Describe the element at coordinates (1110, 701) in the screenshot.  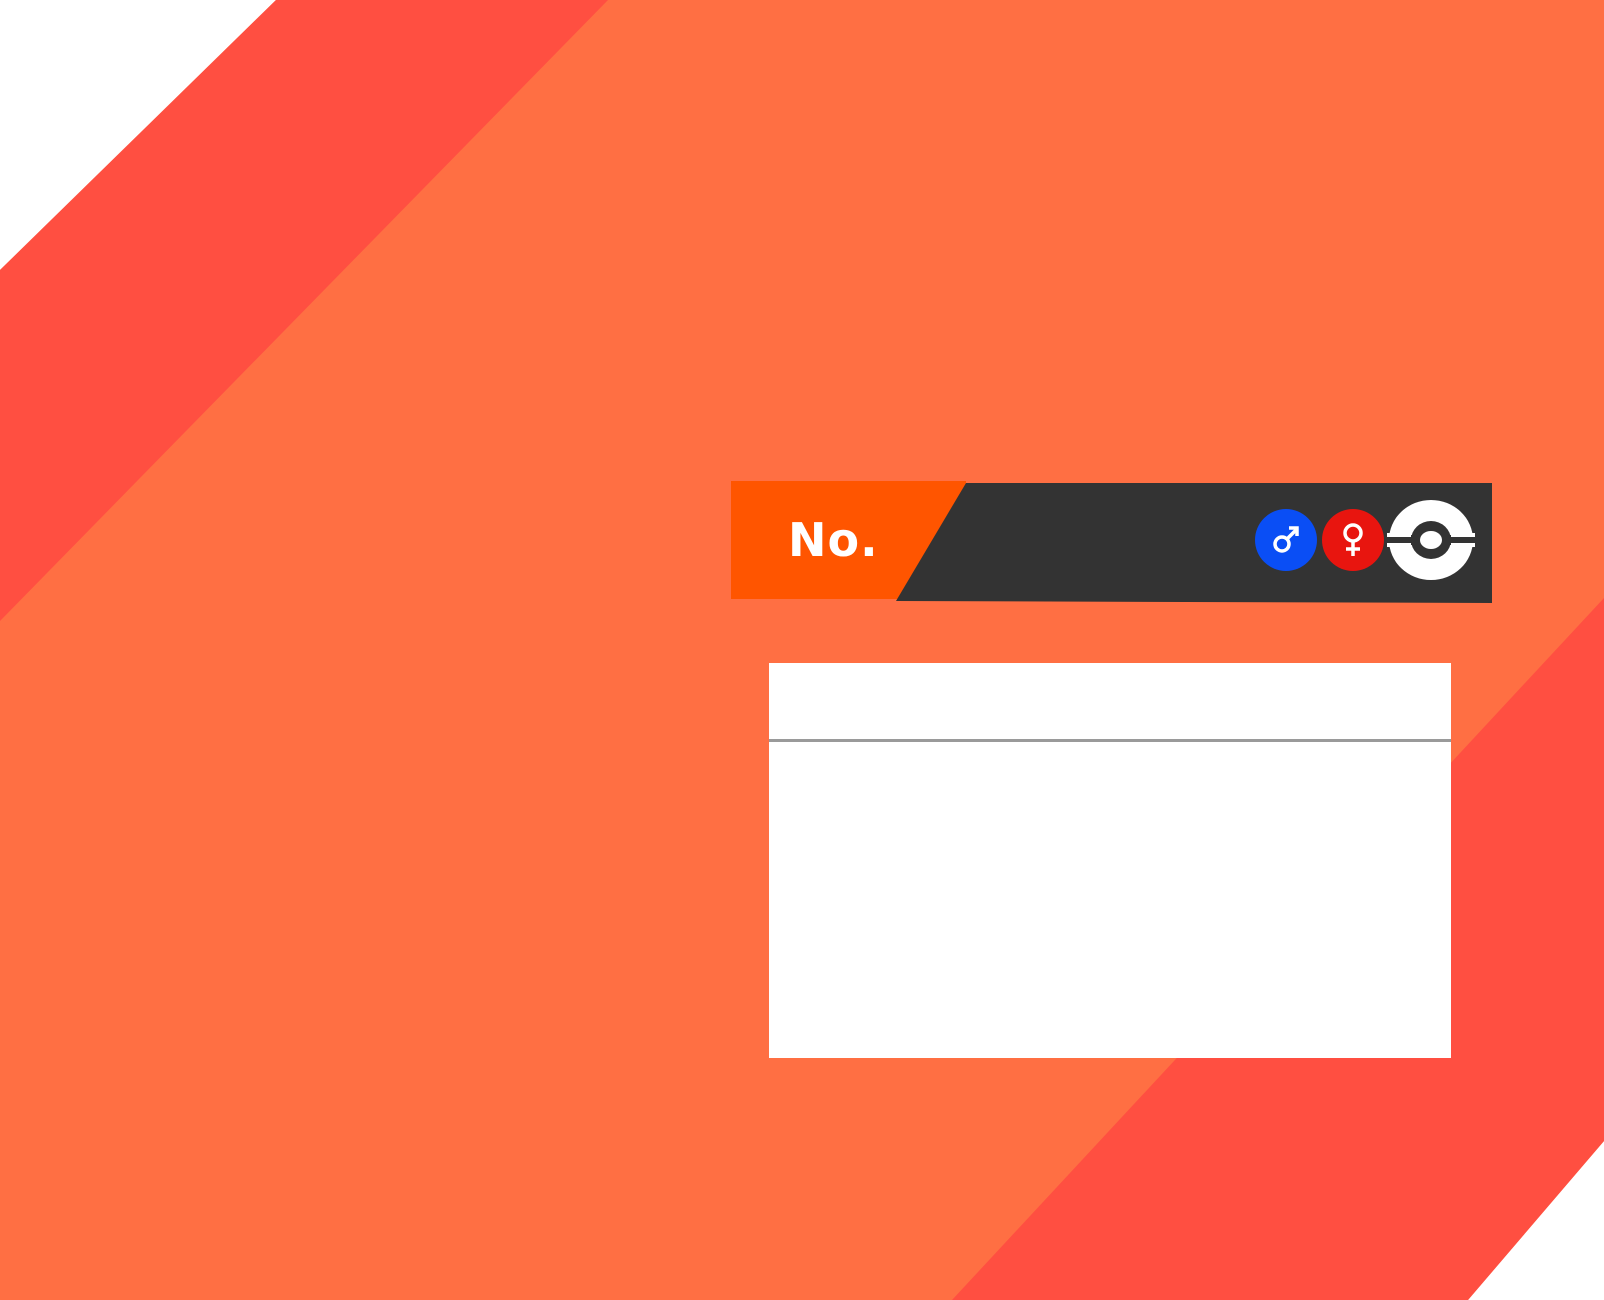
I see `info-panel-title` at that location.